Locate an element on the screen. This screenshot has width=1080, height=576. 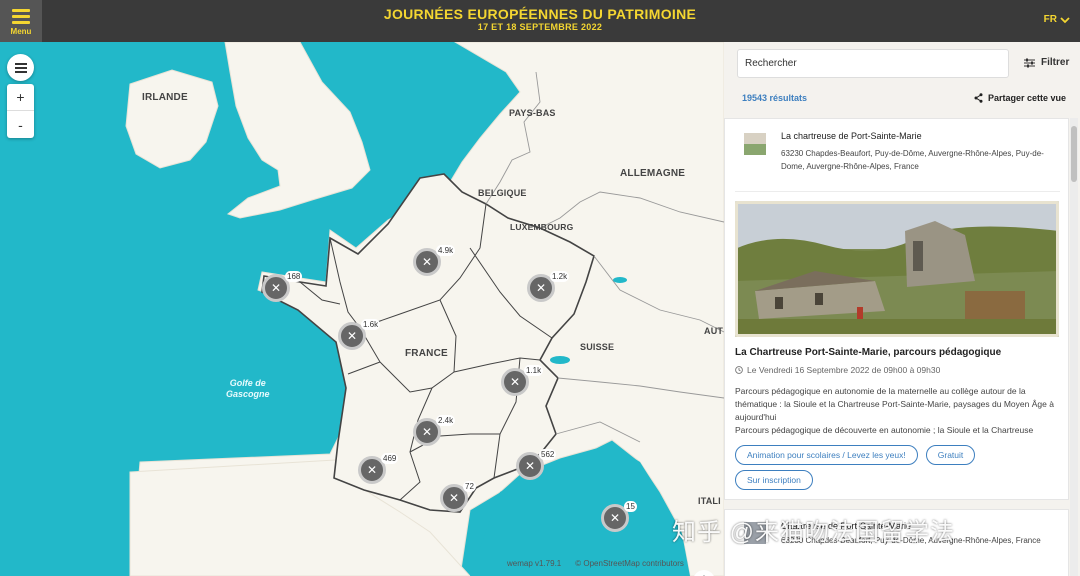
list-icon is located at coordinates (20, 67).